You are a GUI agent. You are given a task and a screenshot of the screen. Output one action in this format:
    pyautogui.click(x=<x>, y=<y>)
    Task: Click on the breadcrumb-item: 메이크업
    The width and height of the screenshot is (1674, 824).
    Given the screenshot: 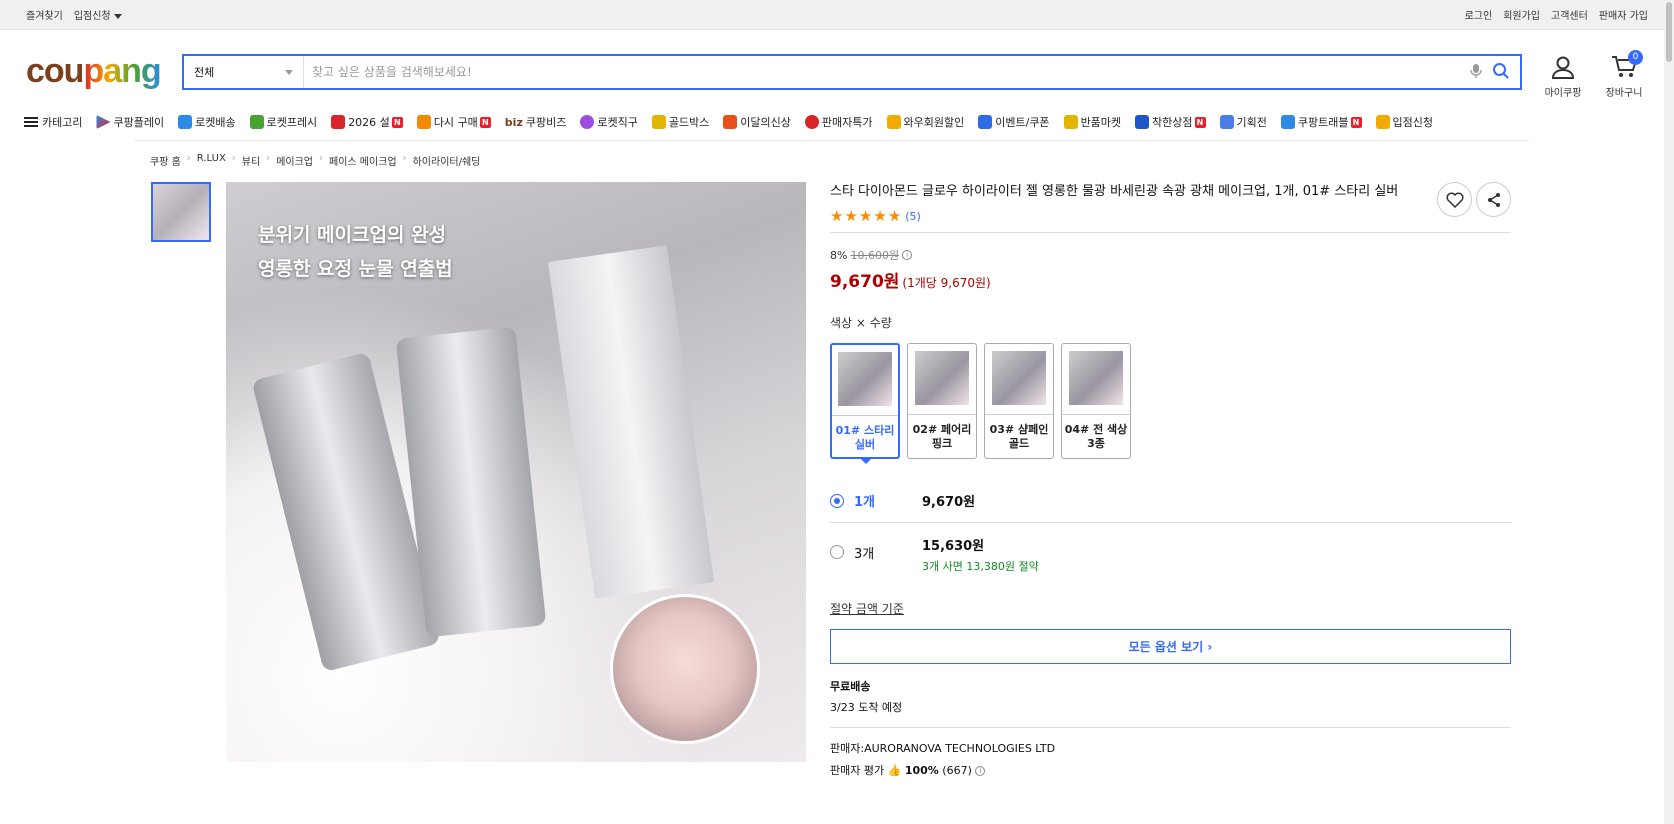 What is the action you would take?
    pyautogui.click(x=294, y=160)
    